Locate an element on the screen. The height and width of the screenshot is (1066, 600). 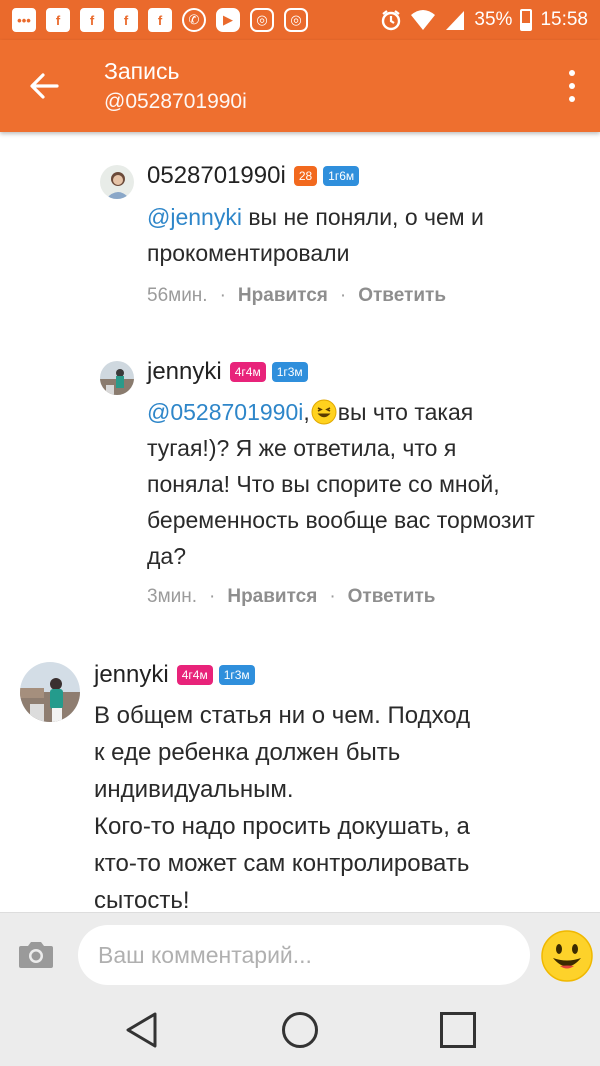
comment-actions: 3мин. · Нравится · Ответить is located at coordinates (291, 597).